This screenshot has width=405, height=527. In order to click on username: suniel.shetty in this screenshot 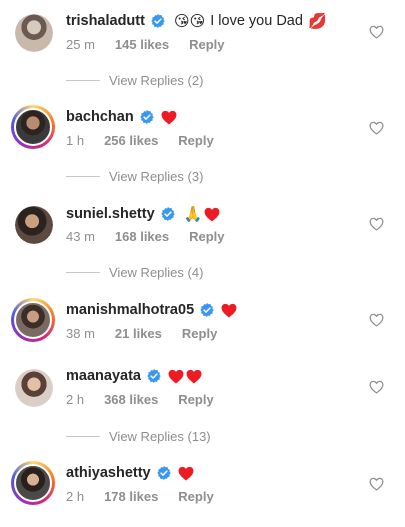, I will do `click(110, 214)`.